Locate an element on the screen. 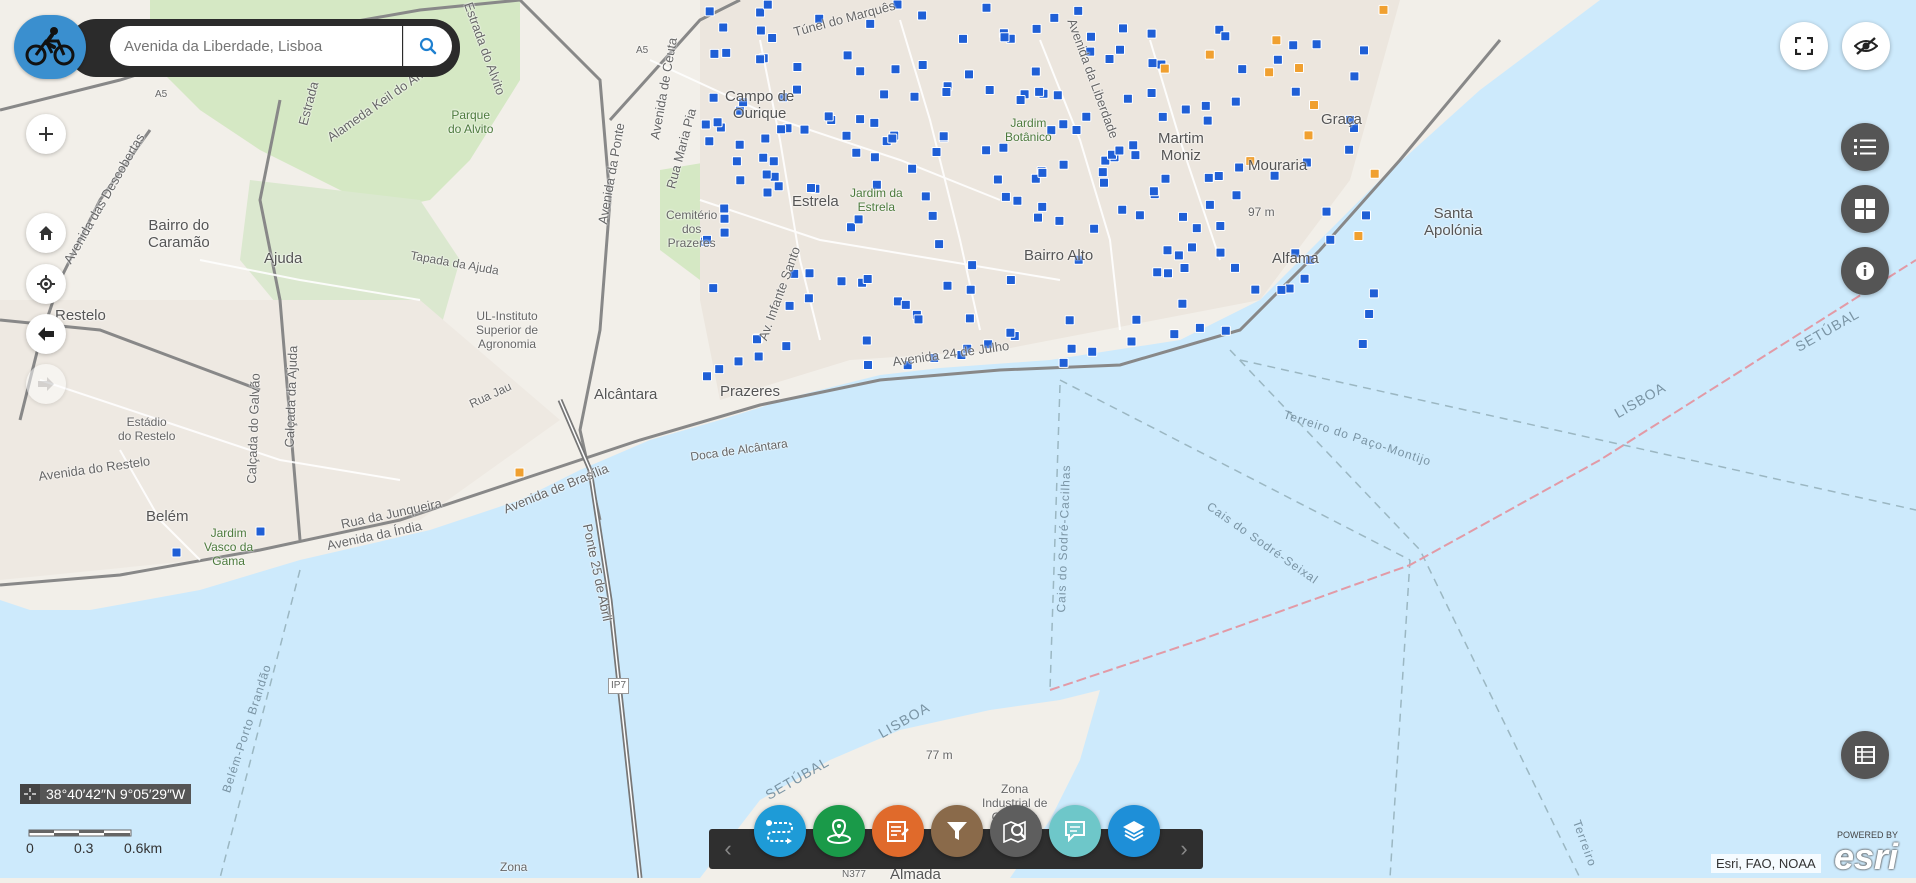 This screenshot has height=883, width=1916. attribute-table-button is located at coordinates (1865, 755).